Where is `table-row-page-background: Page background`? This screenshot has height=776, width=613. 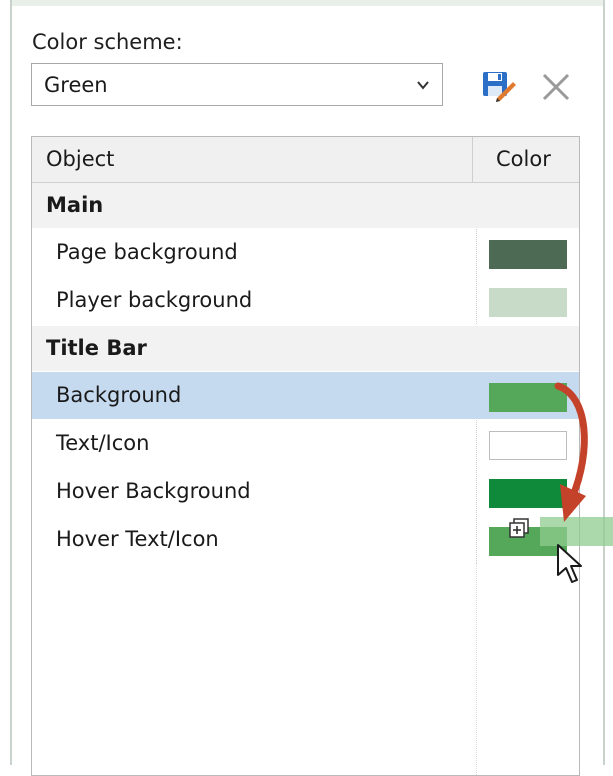
table-row-page-background: Page background is located at coordinates (305, 252).